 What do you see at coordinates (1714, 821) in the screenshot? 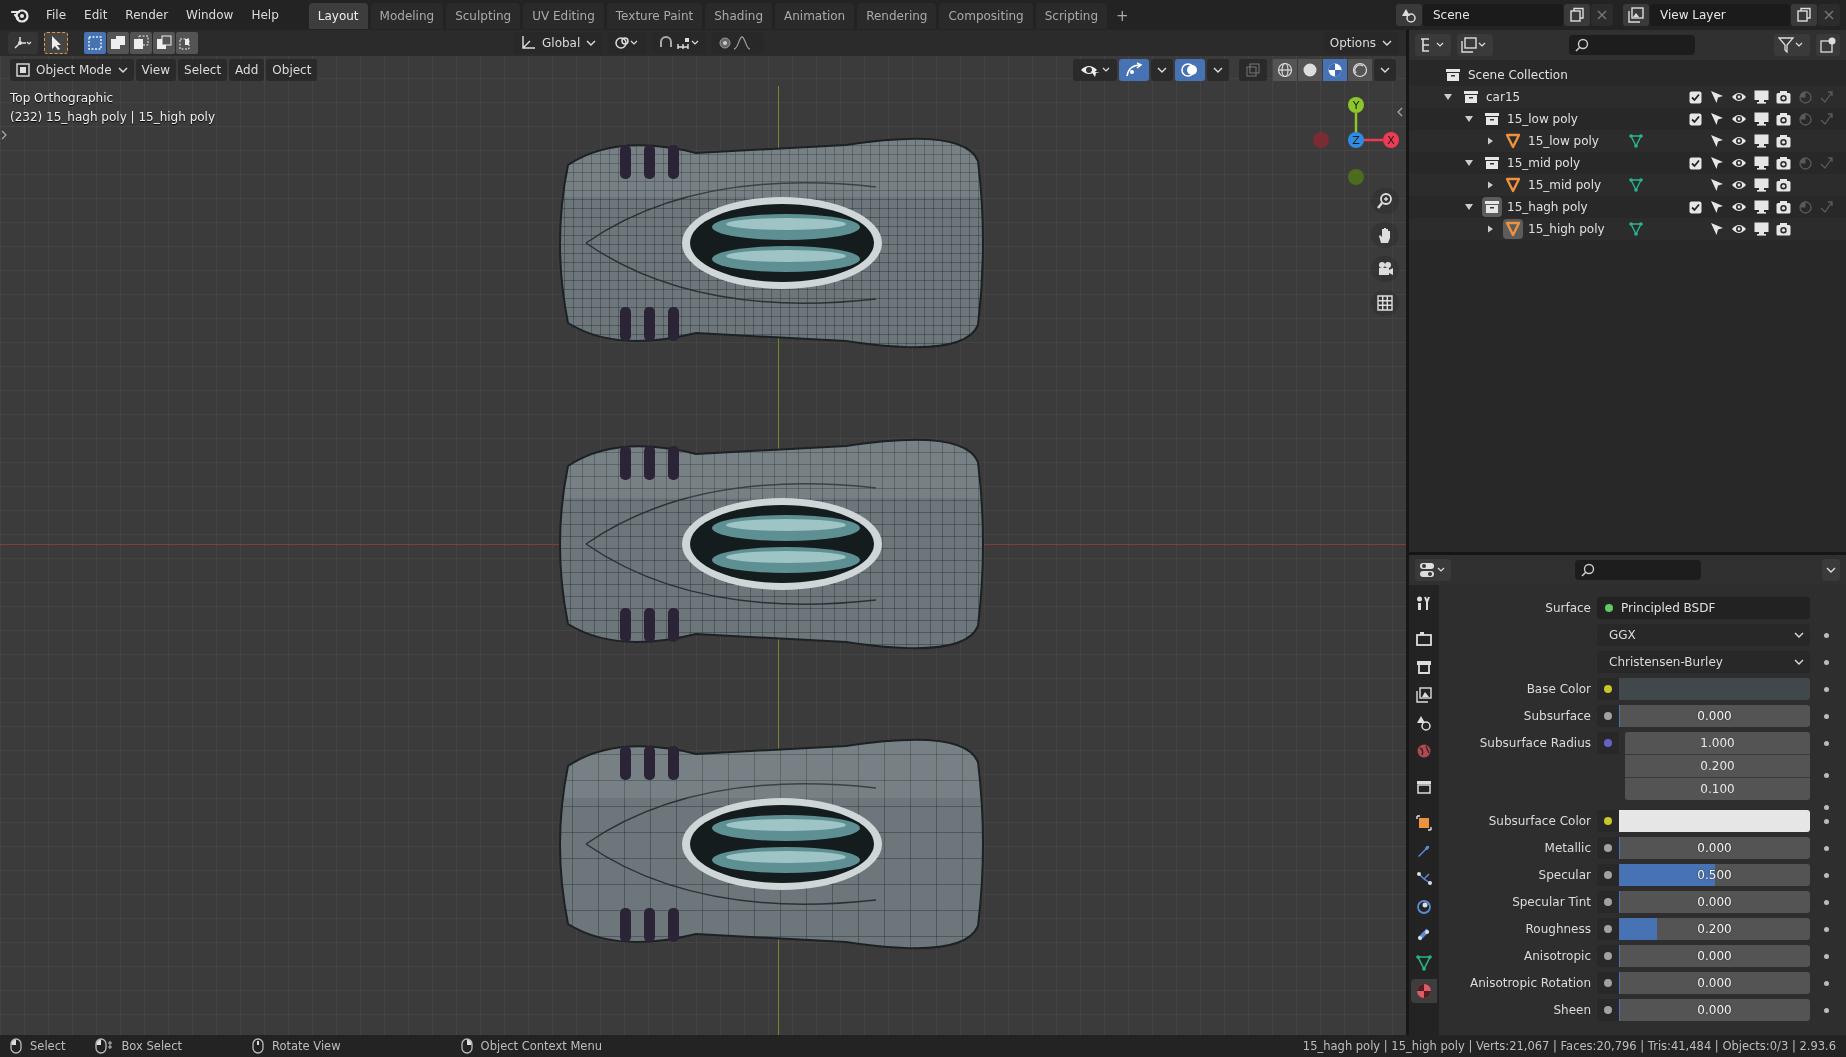
I see `color-swatch` at bounding box center [1714, 821].